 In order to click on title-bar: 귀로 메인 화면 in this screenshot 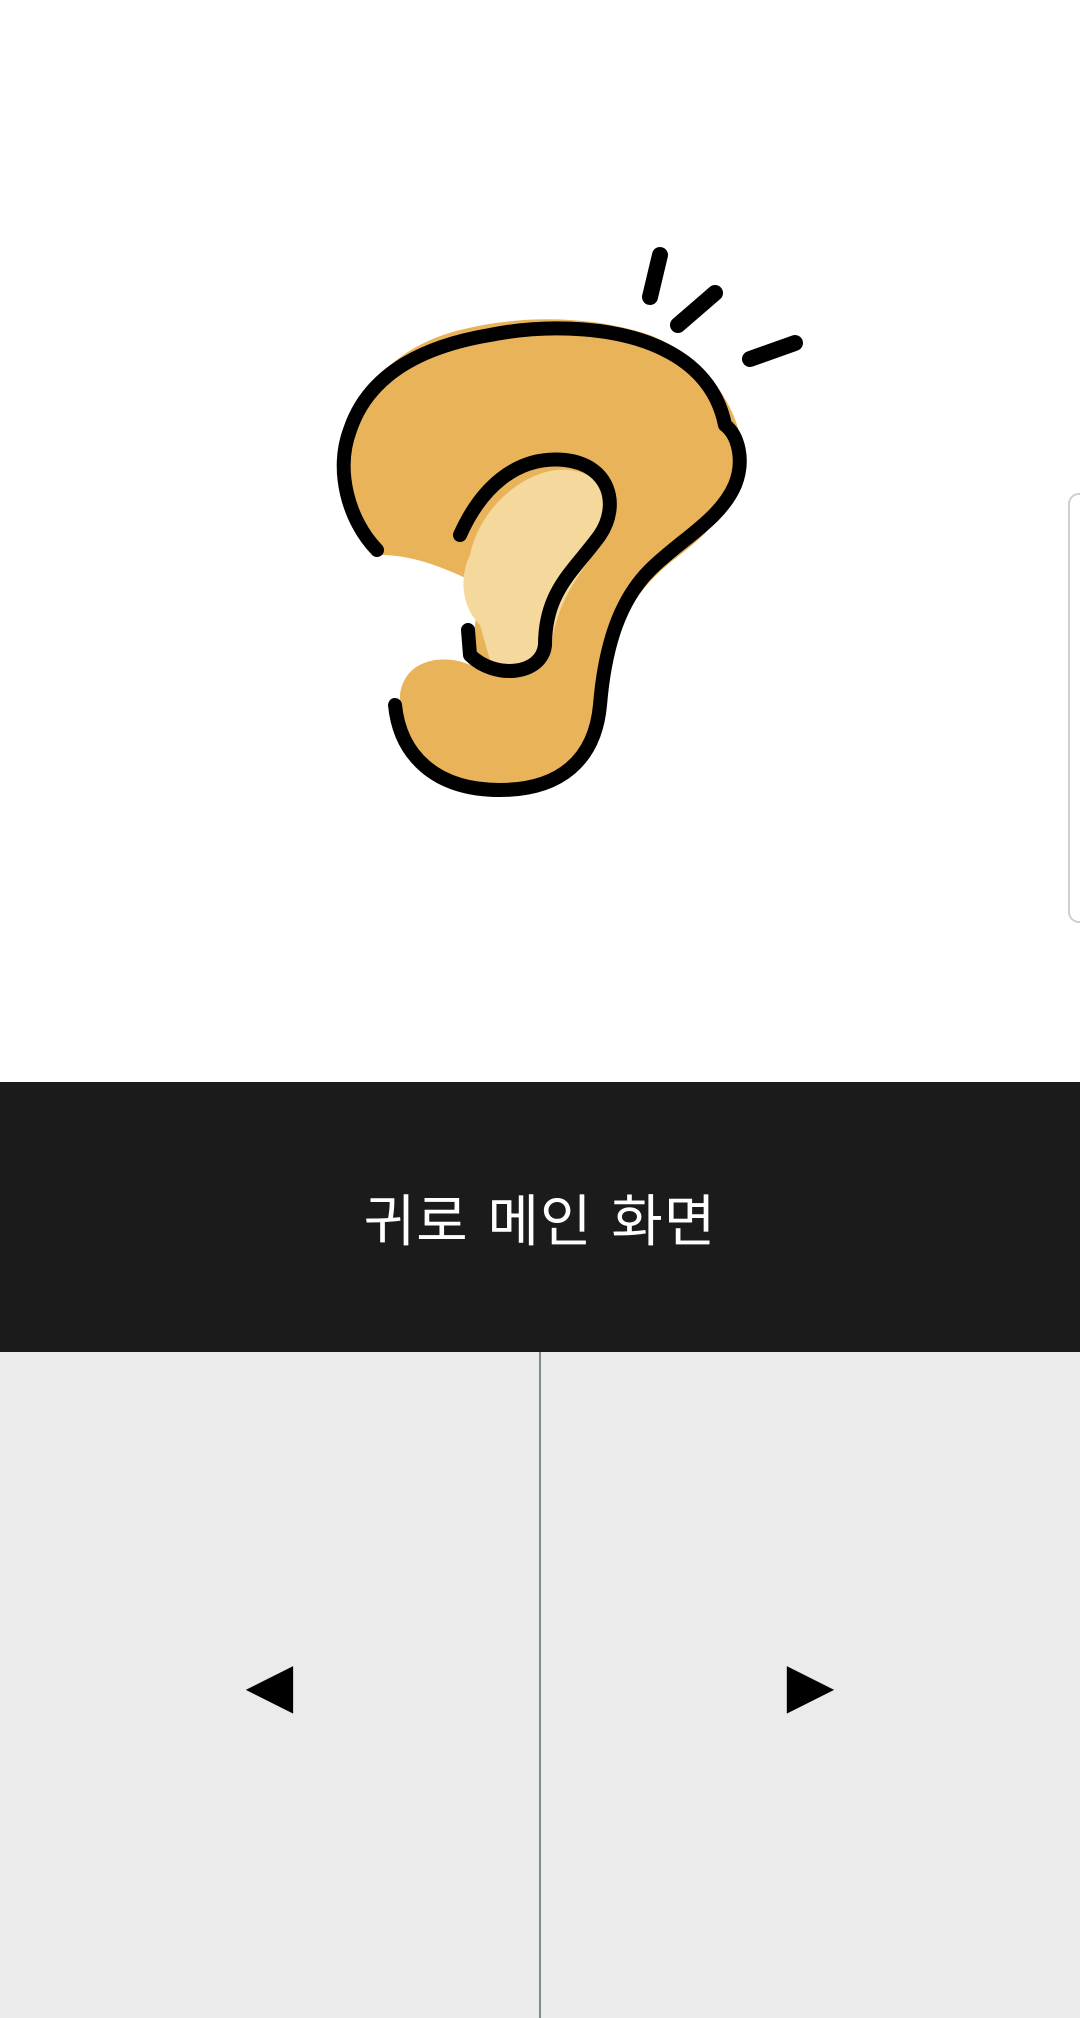, I will do `click(540, 1217)`.